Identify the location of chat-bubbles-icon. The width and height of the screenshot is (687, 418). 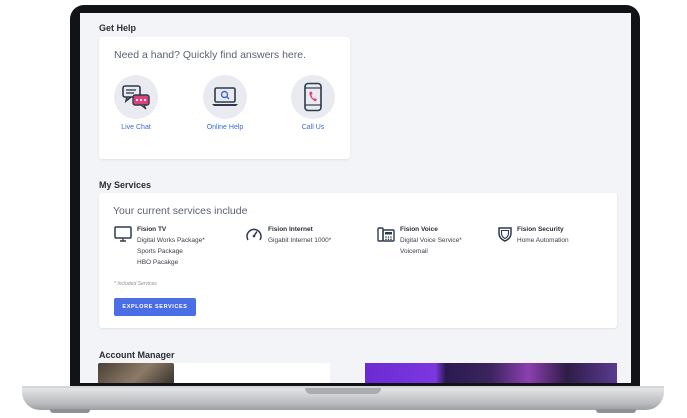
(136, 97).